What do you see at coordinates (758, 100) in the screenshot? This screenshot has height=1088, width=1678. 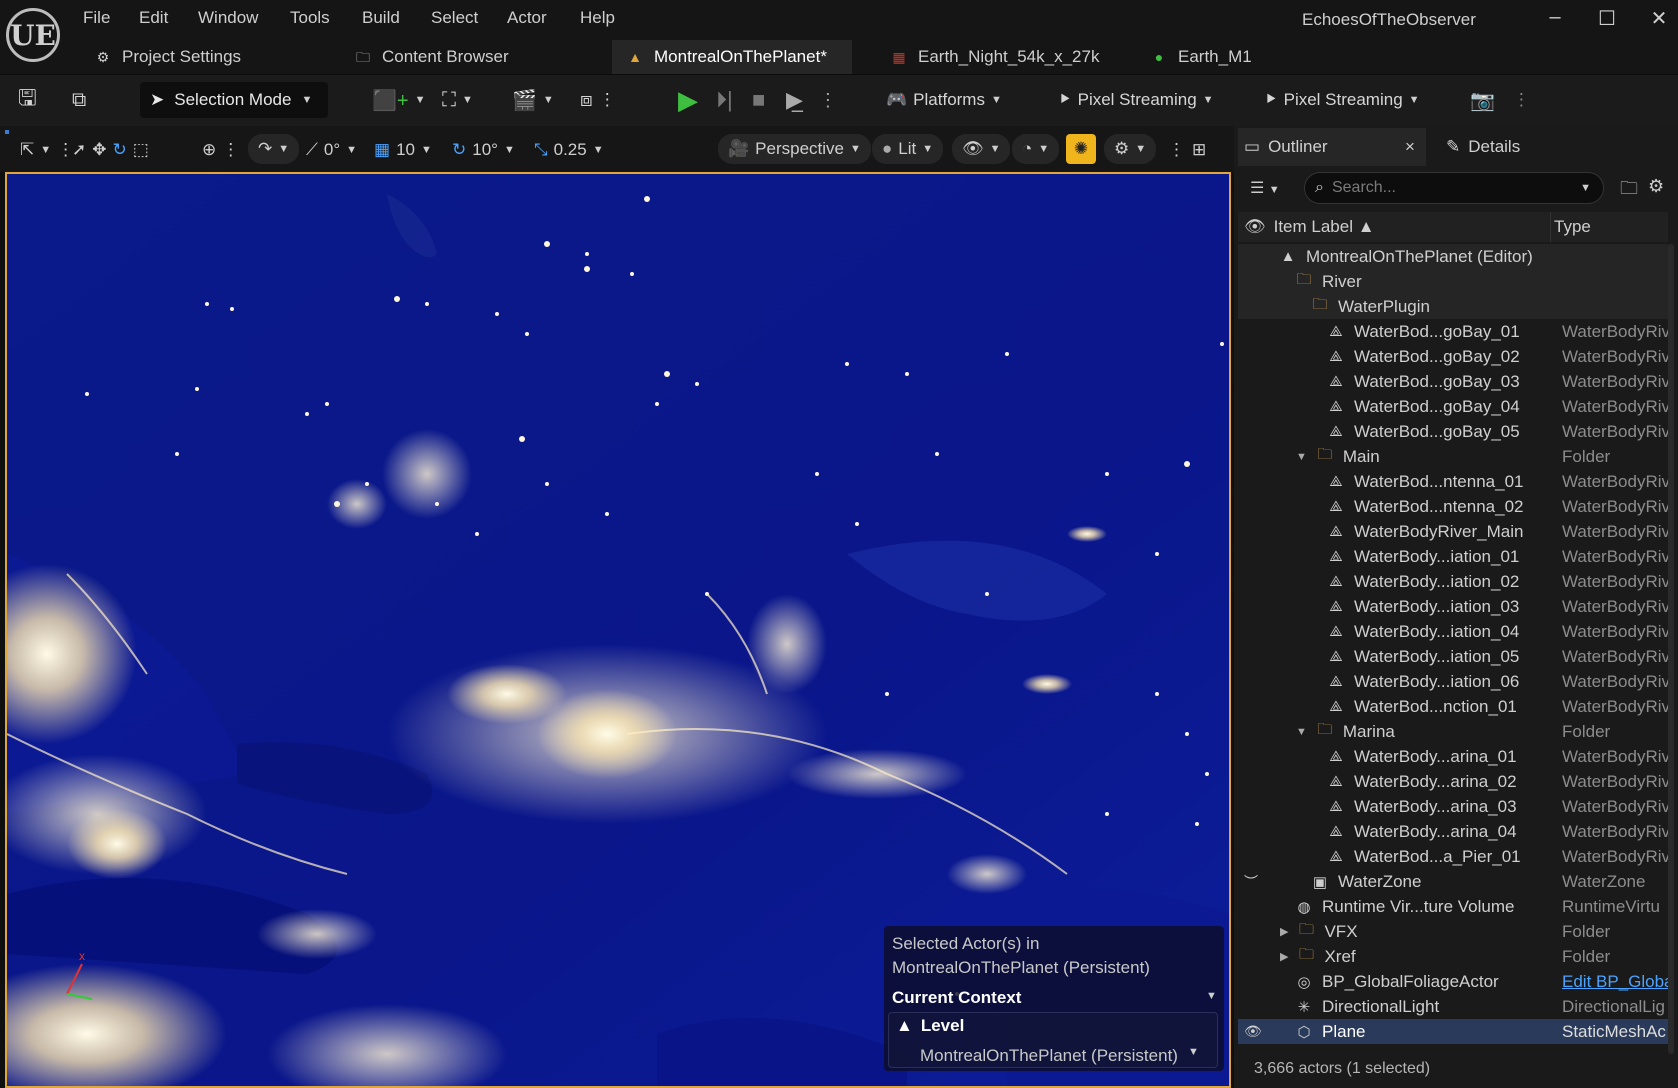 I see `stop-button: ■` at bounding box center [758, 100].